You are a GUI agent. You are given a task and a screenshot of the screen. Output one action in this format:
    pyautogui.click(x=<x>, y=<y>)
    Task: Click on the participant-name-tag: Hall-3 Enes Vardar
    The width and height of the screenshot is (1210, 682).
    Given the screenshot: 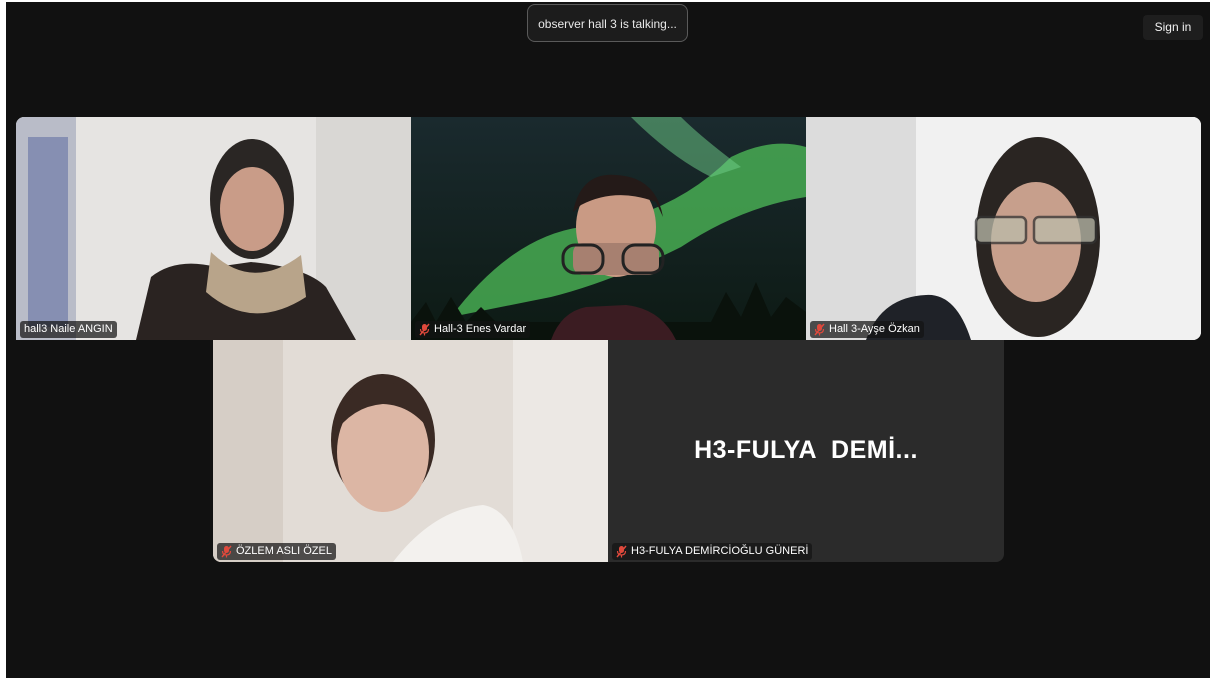 What is the action you would take?
    pyautogui.click(x=473, y=329)
    